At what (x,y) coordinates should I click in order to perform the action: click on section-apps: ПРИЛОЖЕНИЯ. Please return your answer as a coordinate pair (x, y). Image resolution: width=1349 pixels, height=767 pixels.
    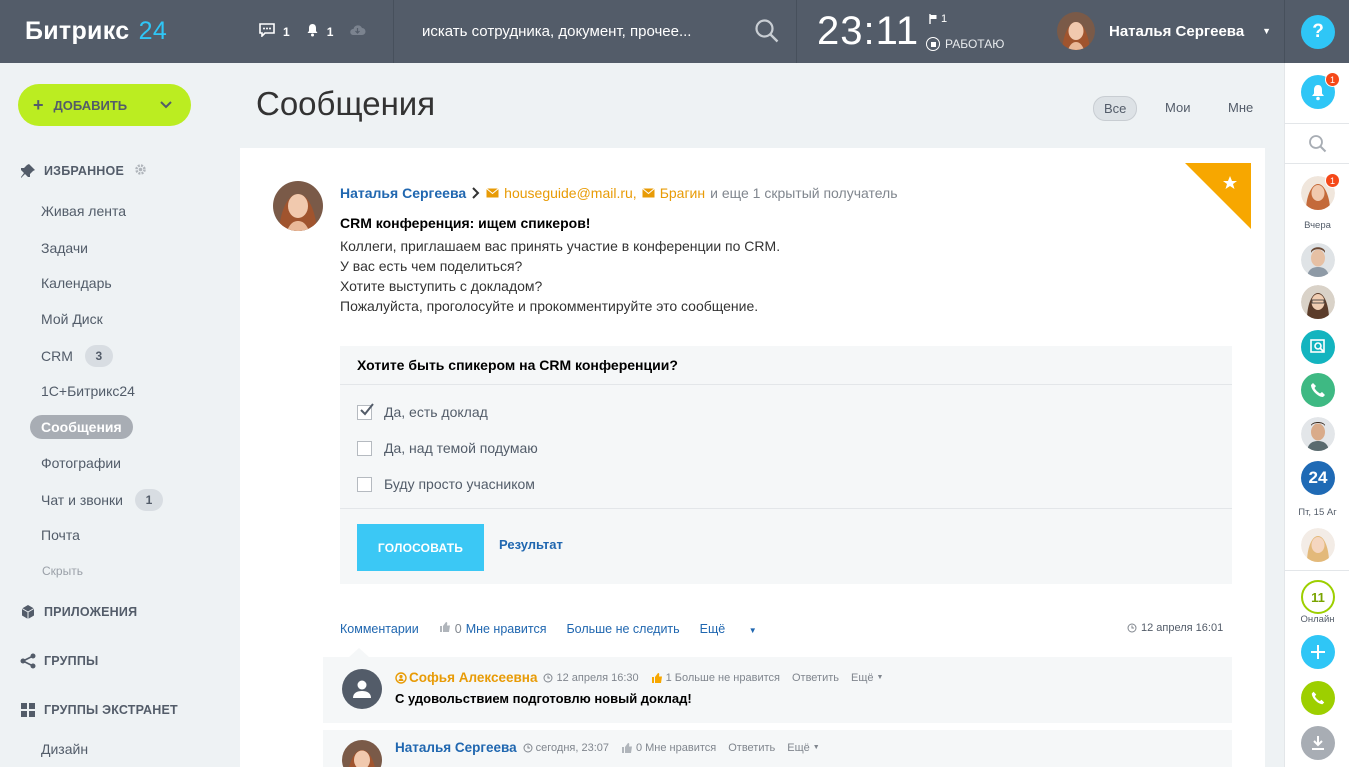
    Looking at the image, I should click on (78, 612).